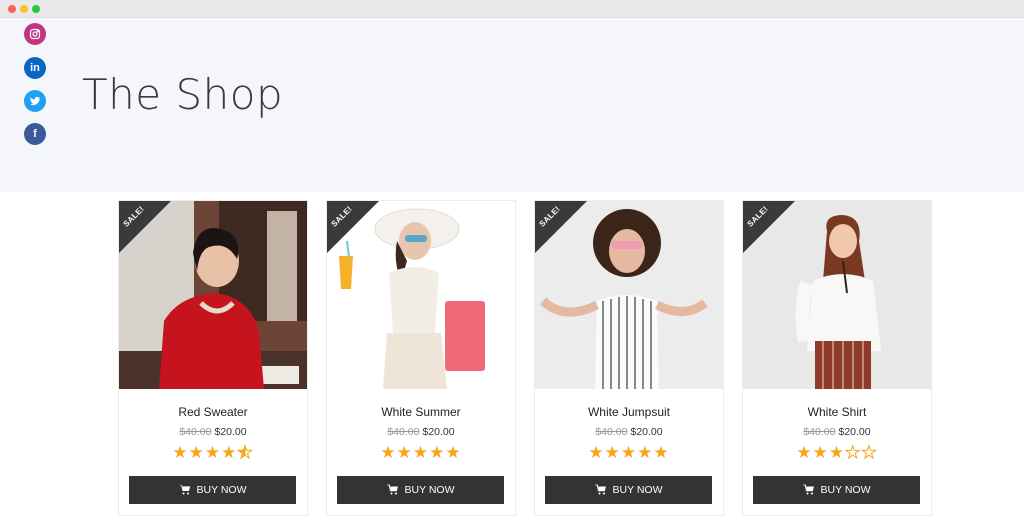 The width and height of the screenshot is (1024, 531). Describe the element at coordinates (183, 94) in the screenshot. I see `page-title: The Shop` at that location.